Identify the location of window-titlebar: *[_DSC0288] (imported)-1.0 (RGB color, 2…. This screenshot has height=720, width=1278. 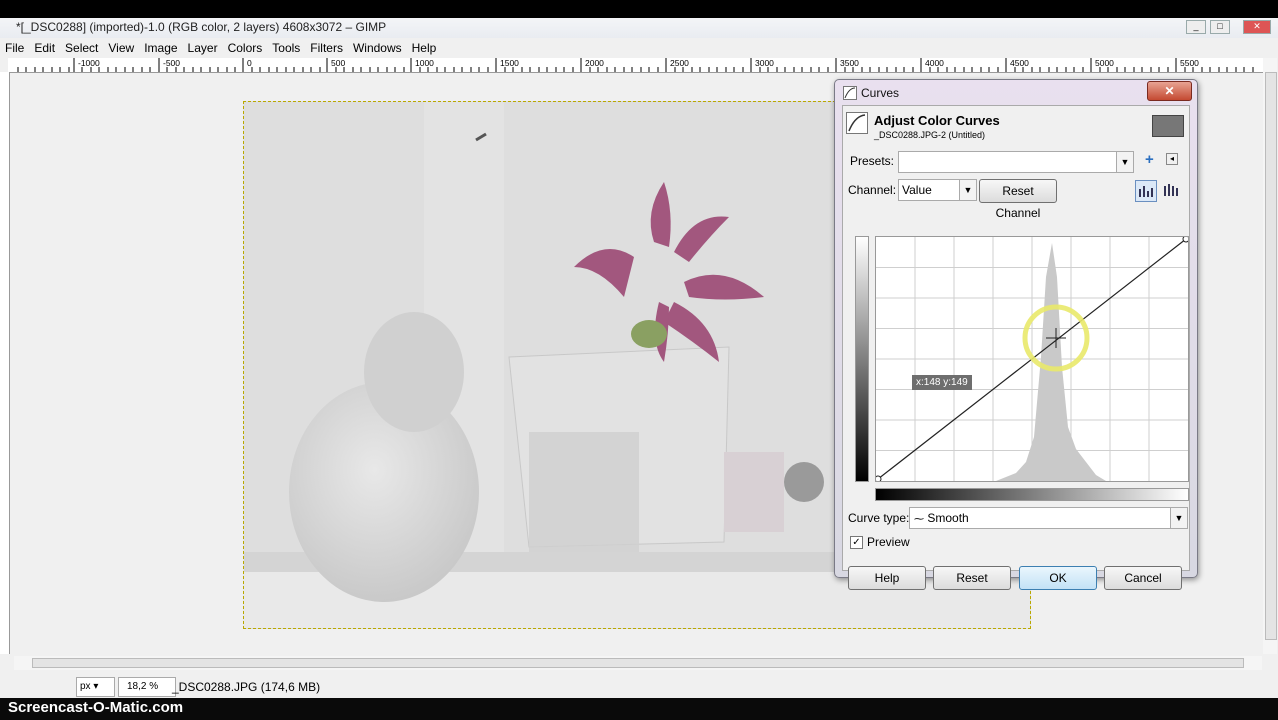
(639, 19).